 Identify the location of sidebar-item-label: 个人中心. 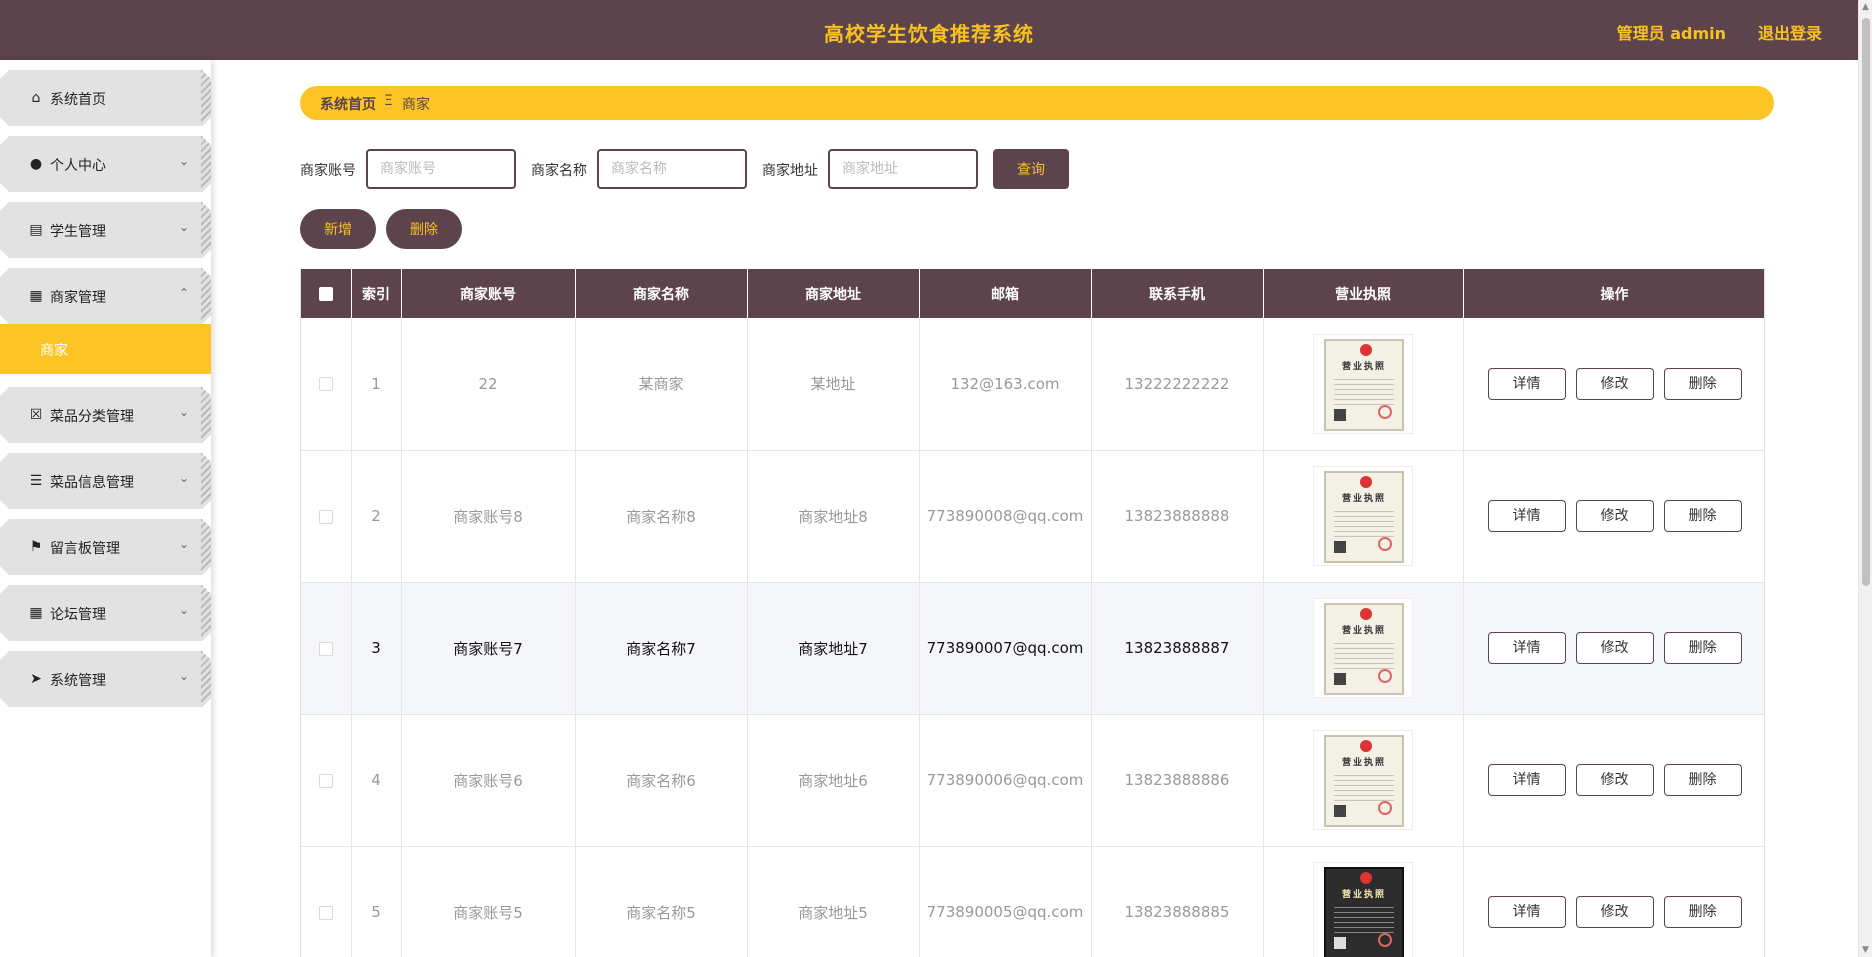
(78, 166).